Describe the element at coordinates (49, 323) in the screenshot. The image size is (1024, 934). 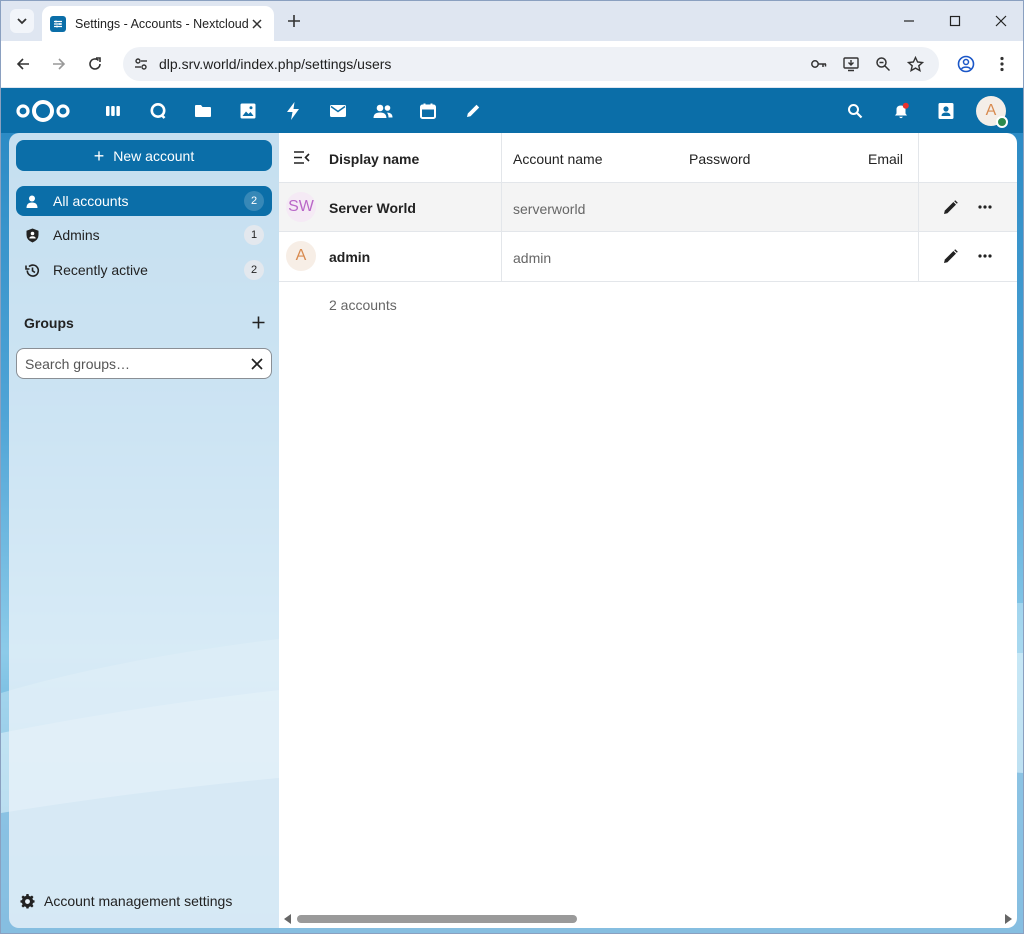
I see `groups-heading: Groups` at that location.